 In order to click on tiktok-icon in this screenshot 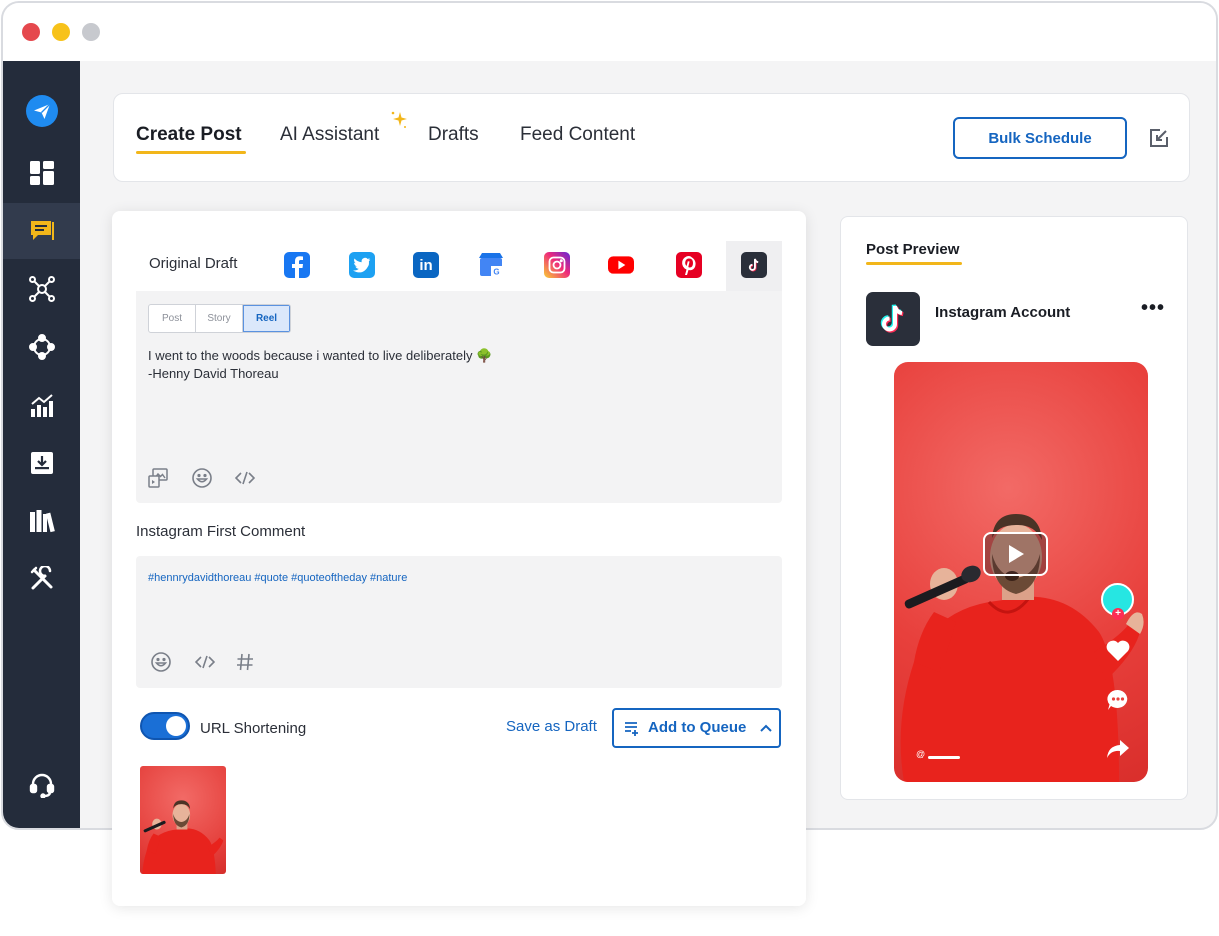, I will do `click(892, 318)`.